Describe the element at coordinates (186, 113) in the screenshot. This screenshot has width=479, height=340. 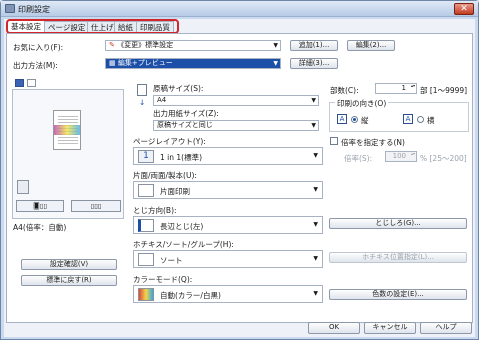
I see `output-paper-size-label: 出力用紙サイズ(Z):` at that location.